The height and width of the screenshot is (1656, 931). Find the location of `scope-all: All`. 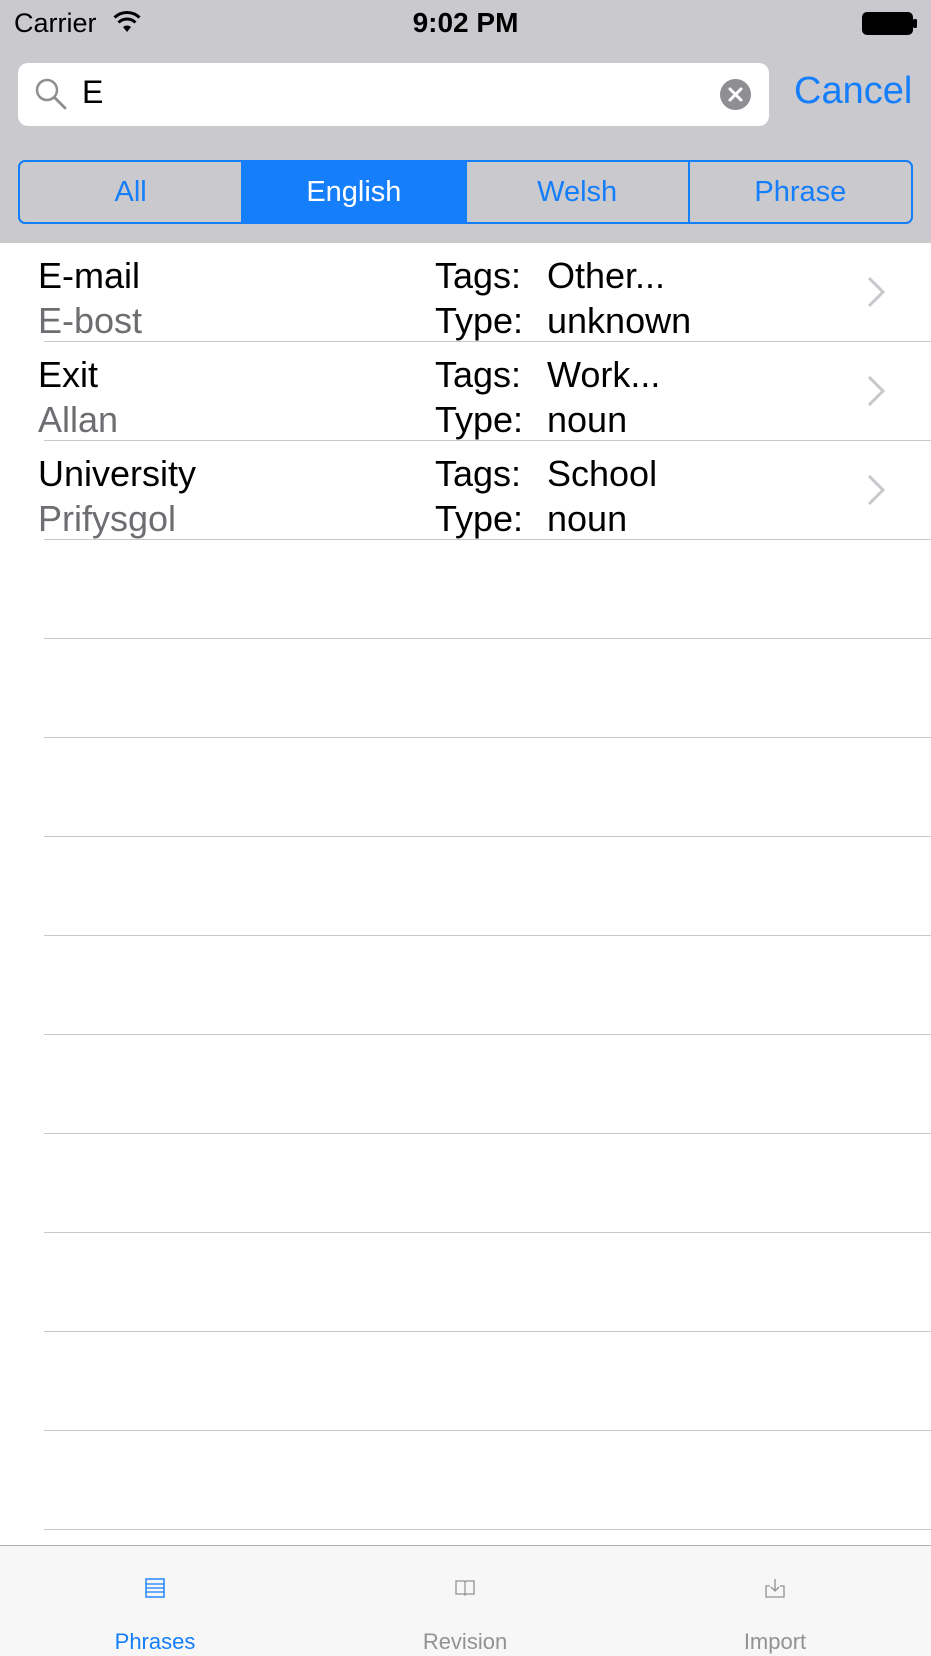

scope-all: All is located at coordinates (132, 192).